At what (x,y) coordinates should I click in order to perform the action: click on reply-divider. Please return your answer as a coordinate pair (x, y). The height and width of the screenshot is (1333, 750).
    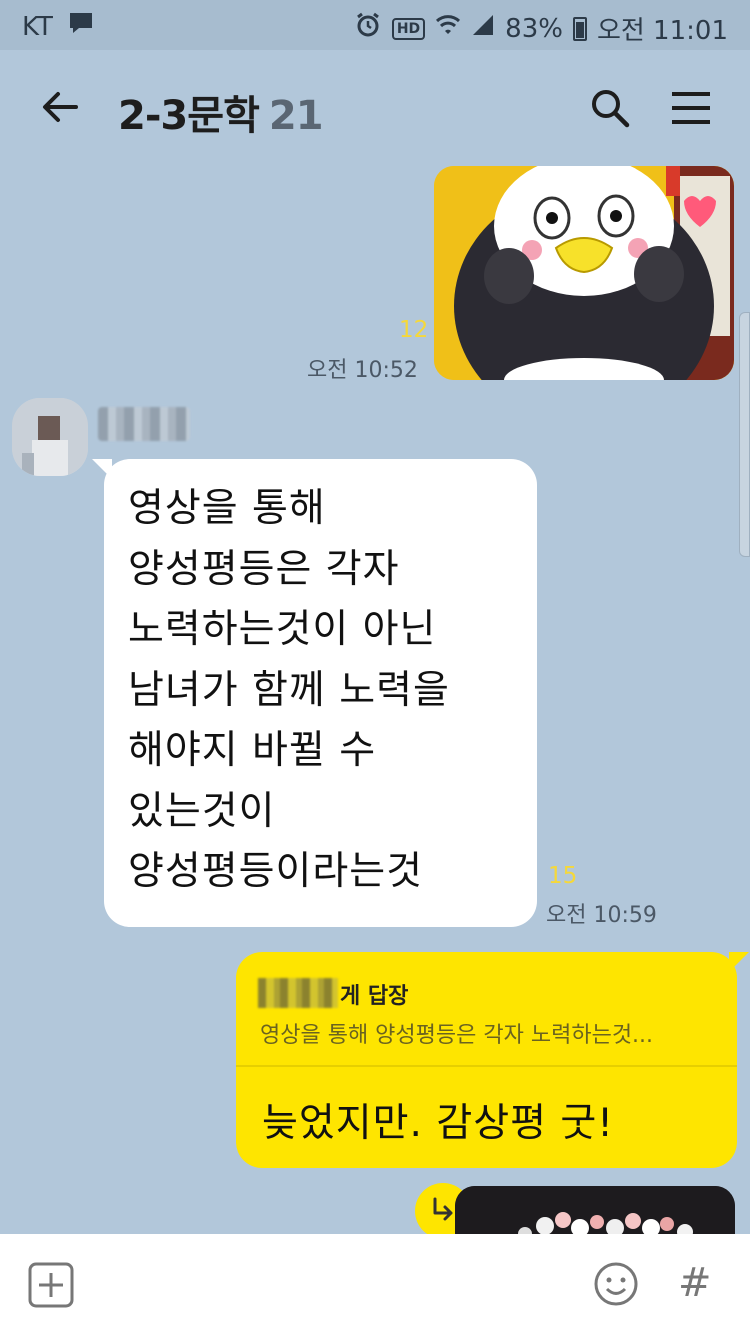
    Looking at the image, I should click on (486, 1066).